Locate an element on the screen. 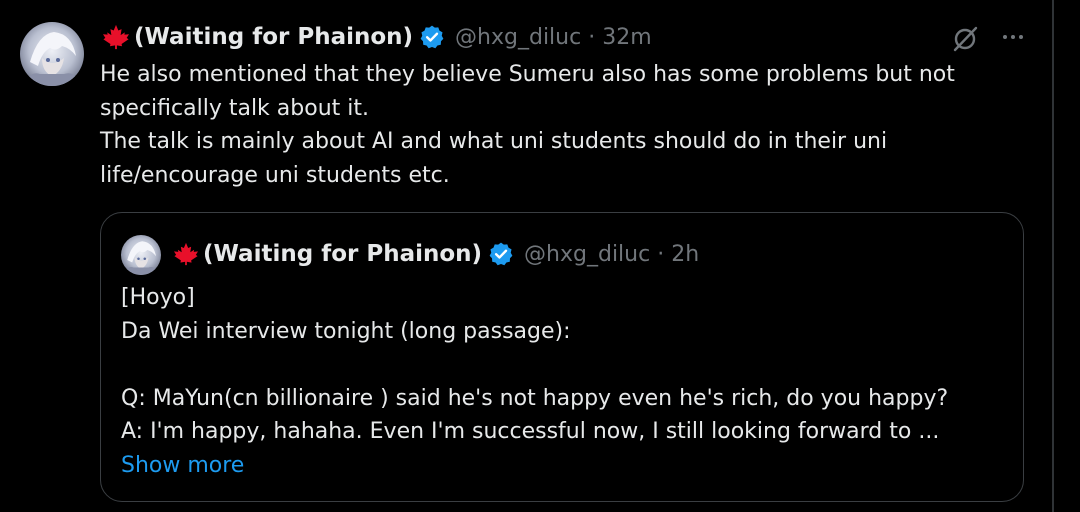 Image resolution: width=1080 pixels, height=512 pixels. quote-header: (Waiting for Phainon) @hxg_diluc · 2h is located at coordinates (435, 254).